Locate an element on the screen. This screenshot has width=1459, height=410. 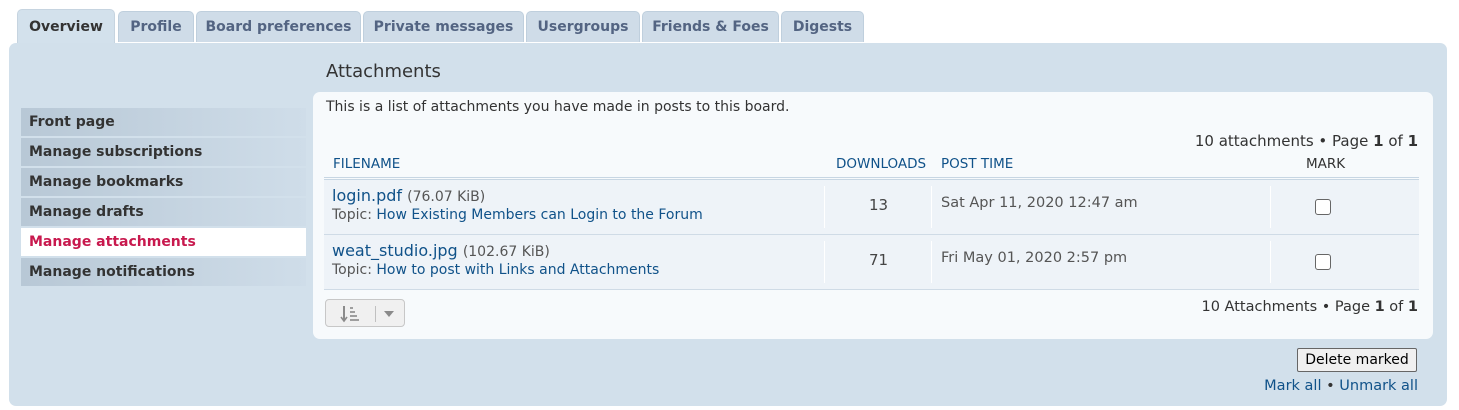
column-header-filename: FILENAME is located at coordinates (366, 164).